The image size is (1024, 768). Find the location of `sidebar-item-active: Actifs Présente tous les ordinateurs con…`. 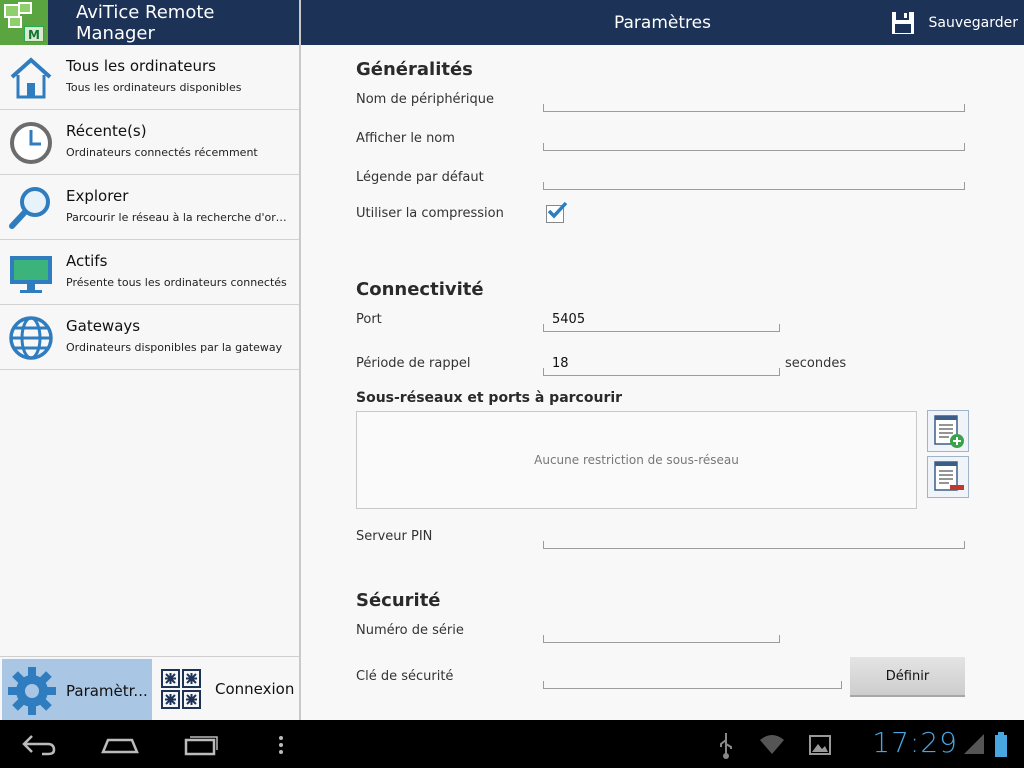

sidebar-item-active: Actifs Présente tous les ordinateurs con… is located at coordinates (149, 272).